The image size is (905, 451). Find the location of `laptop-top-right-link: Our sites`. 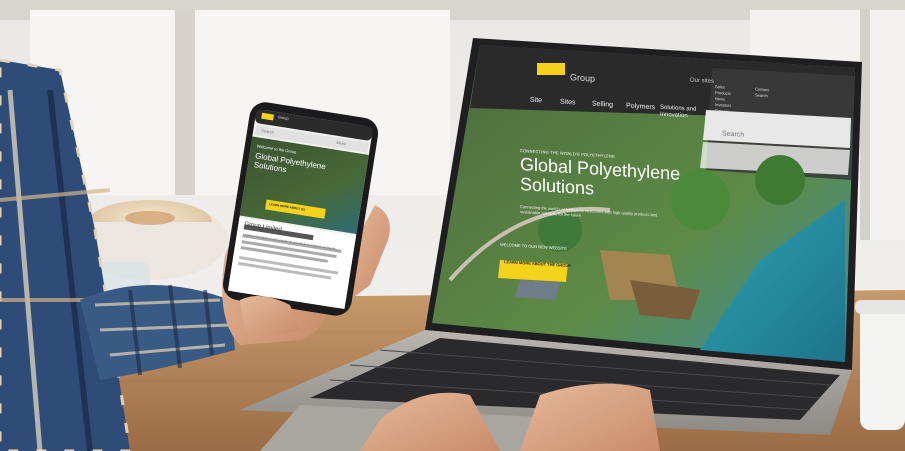

laptop-top-right-link: Our sites is located at coordinates (702, 80).